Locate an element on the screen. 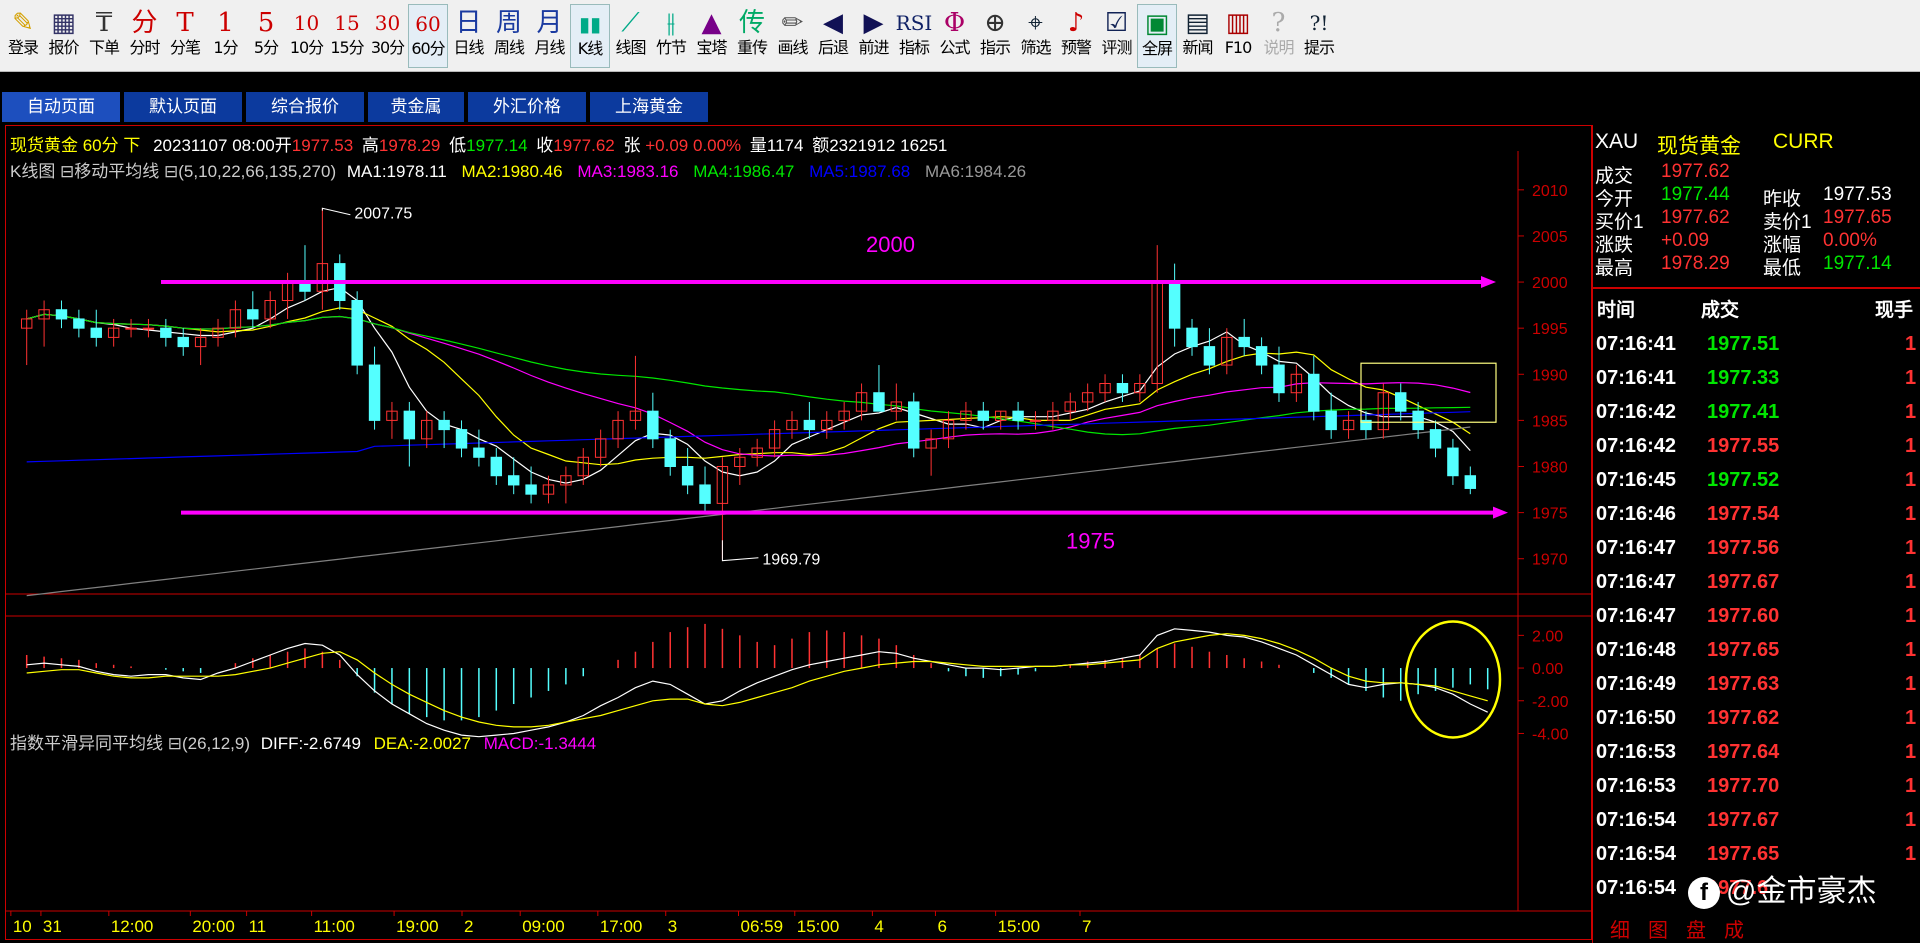 The image size is (1920, 943). toolbar-button-16: ⫲ 竹节 is located at coordinates (671, 36).